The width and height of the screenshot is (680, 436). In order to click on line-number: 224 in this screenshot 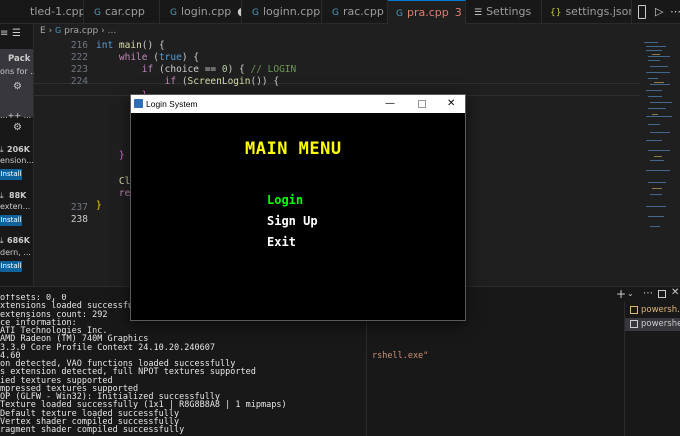, I will do `click(79, 81)`.